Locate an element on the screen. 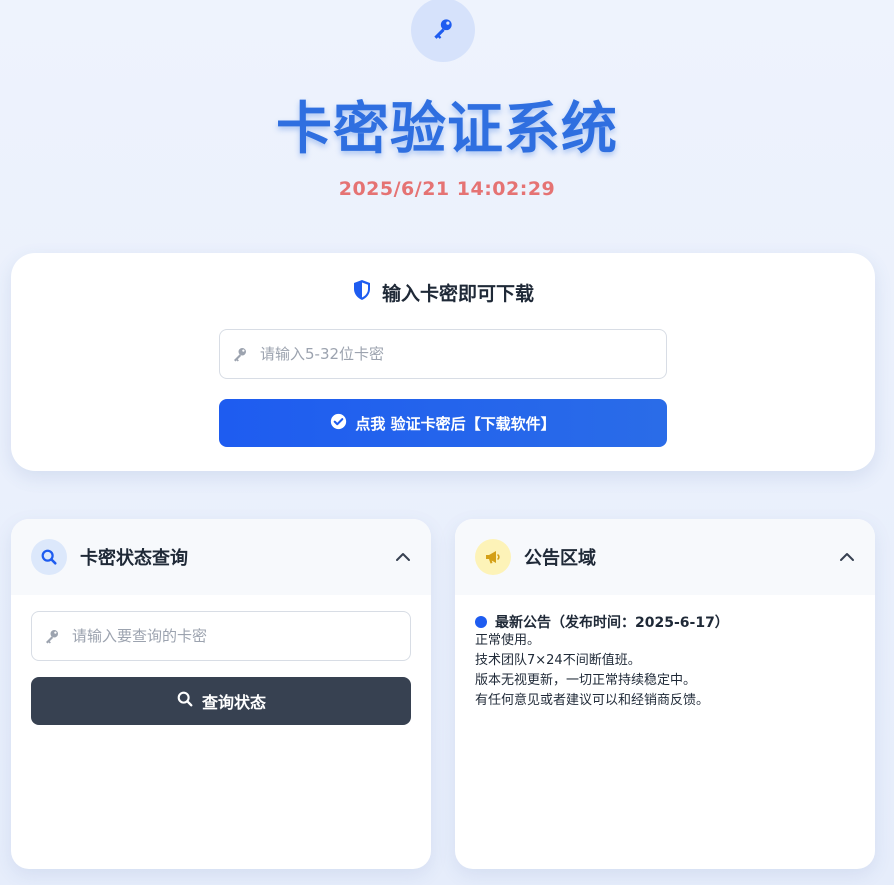 The width and height of the screenshot is (894, 885). notice-line: 技术团队7×24不间断值班。 is located at coordinates (558, 660).